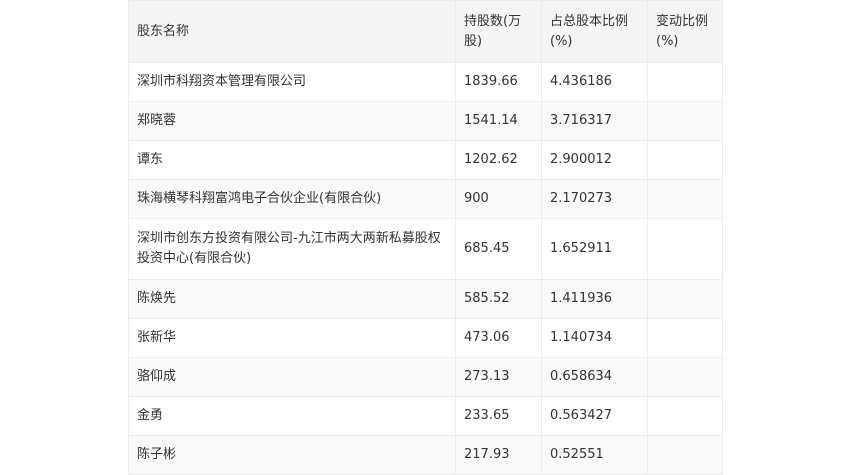  Describe the element at coordinates (292, 377) in the screenshot. I see `cell-name: 骆仰成` at that location.